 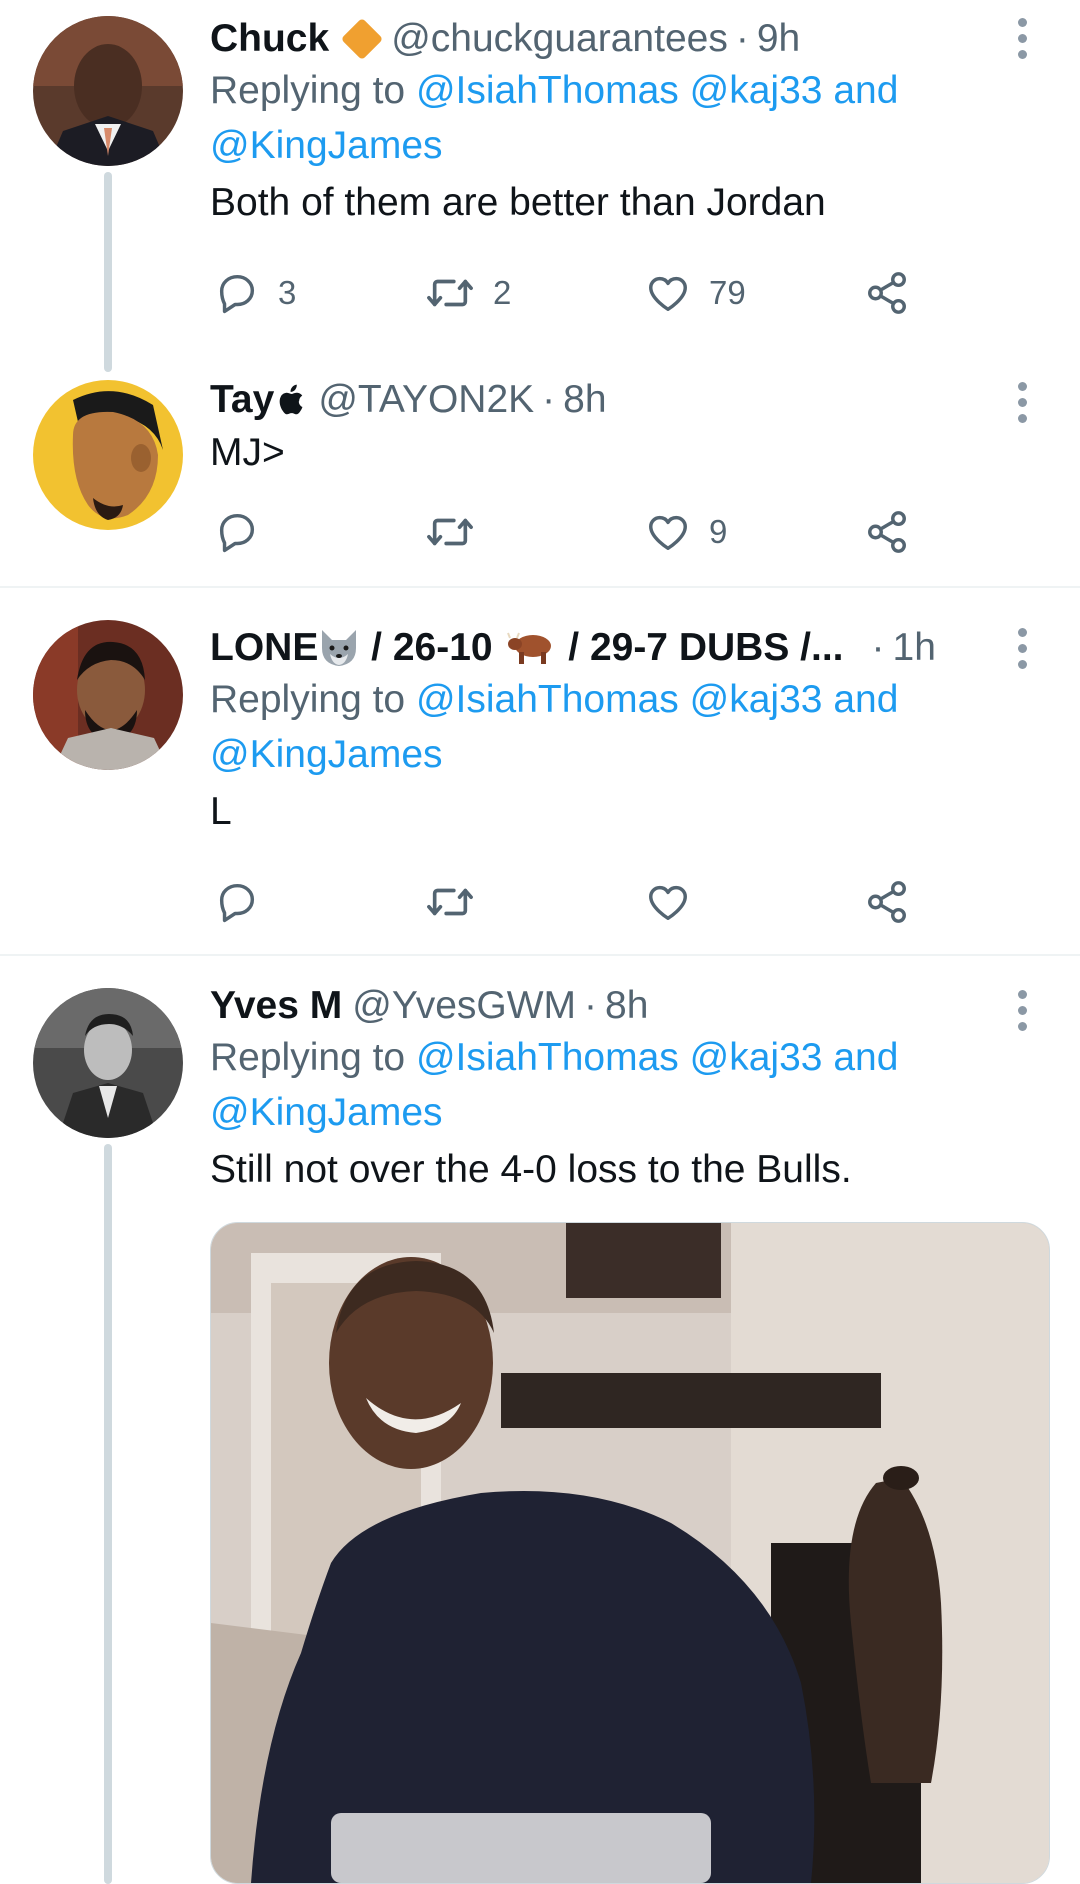 What do you see at coordinates (518, 202) in the screenshot?
I see `tweet-text: Both of them are better than Jordan` at bounding box center [518, 202].